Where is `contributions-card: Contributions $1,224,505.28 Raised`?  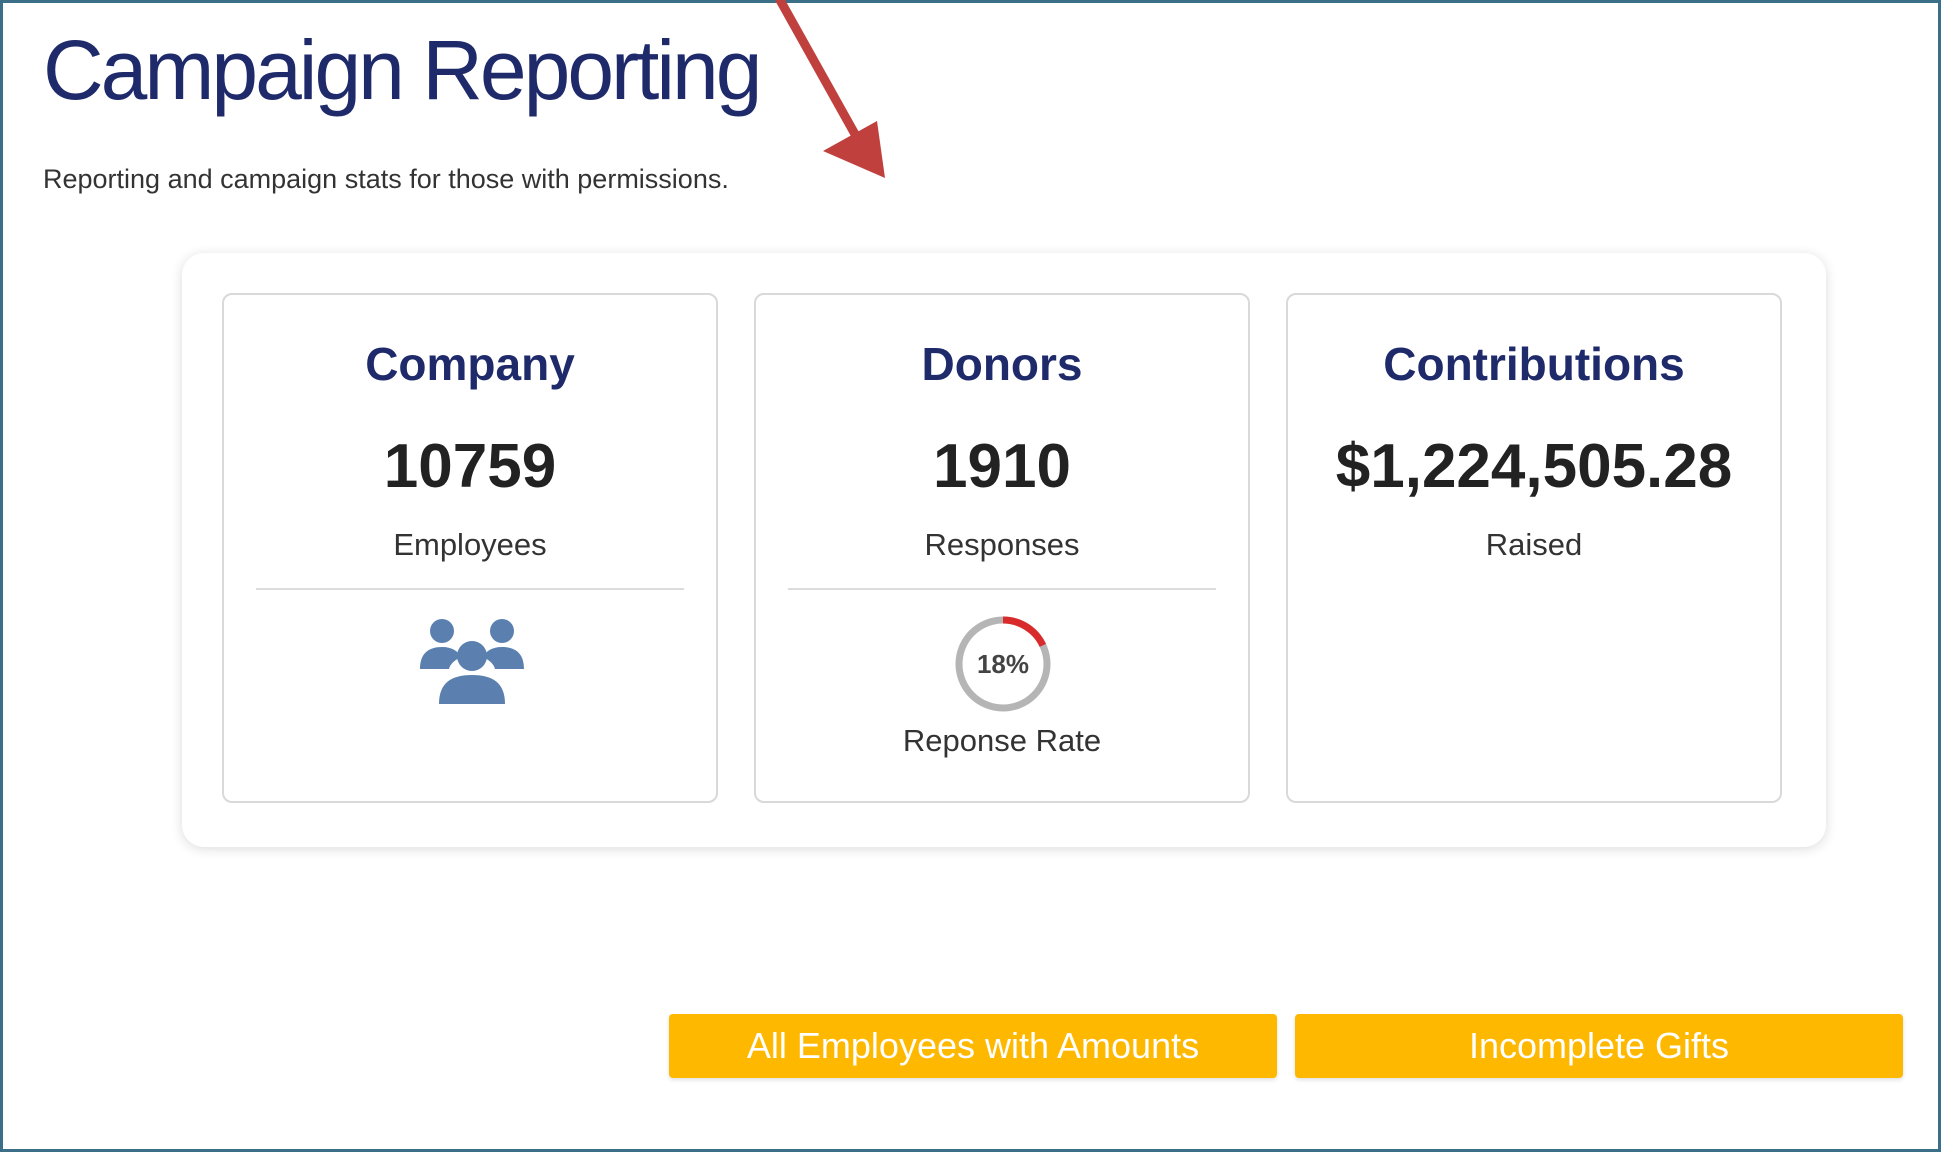
contributions-card: Contributions $1,224,505.28 Raised is located at coordinates (1534, 548).